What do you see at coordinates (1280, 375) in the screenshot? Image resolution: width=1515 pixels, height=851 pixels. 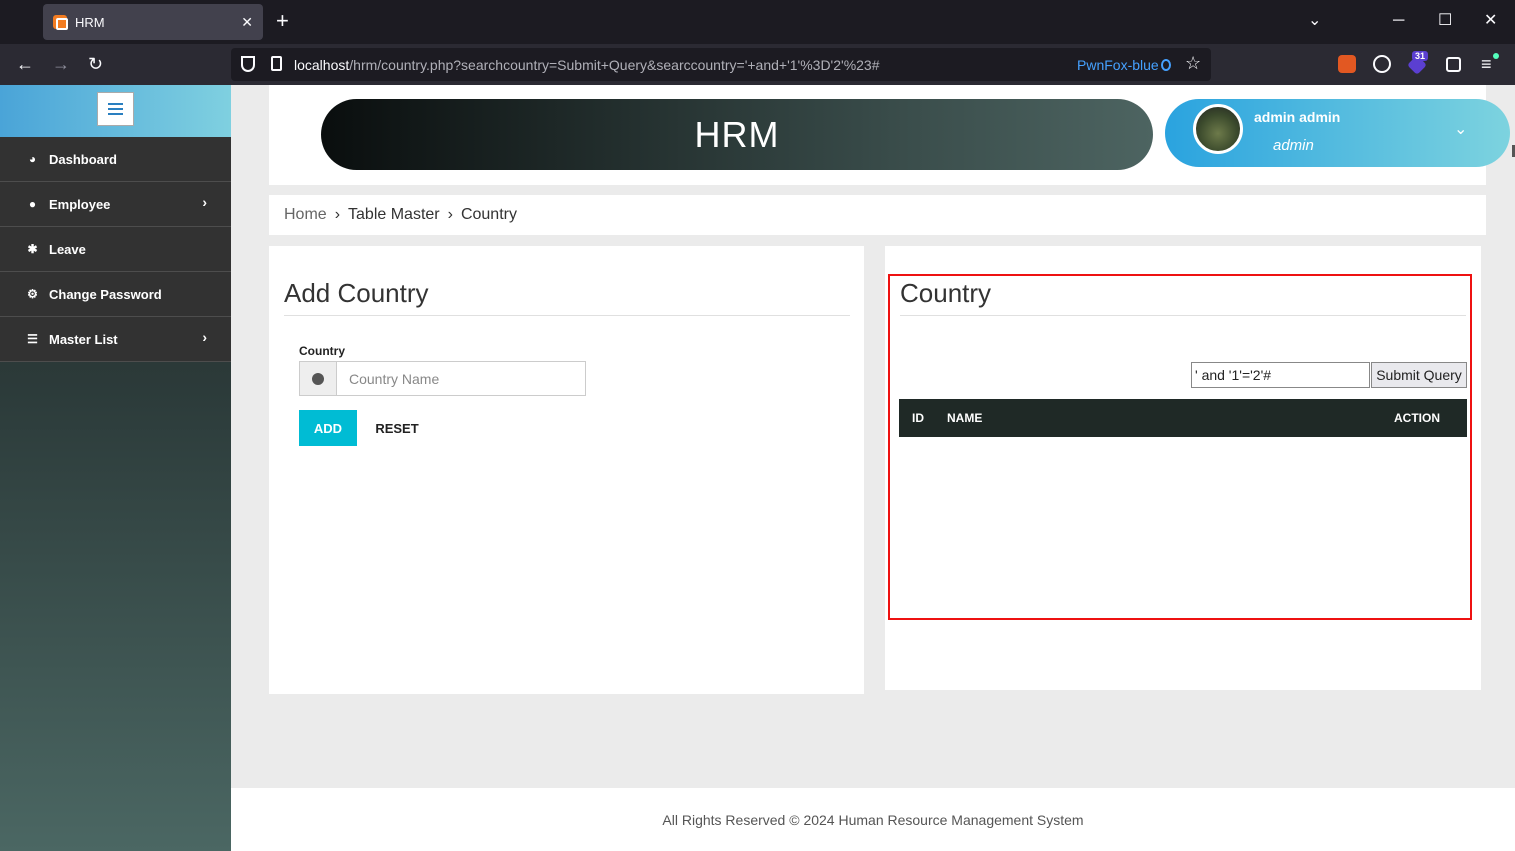 I see `country-search-input` at bounding box center [1280, 375].